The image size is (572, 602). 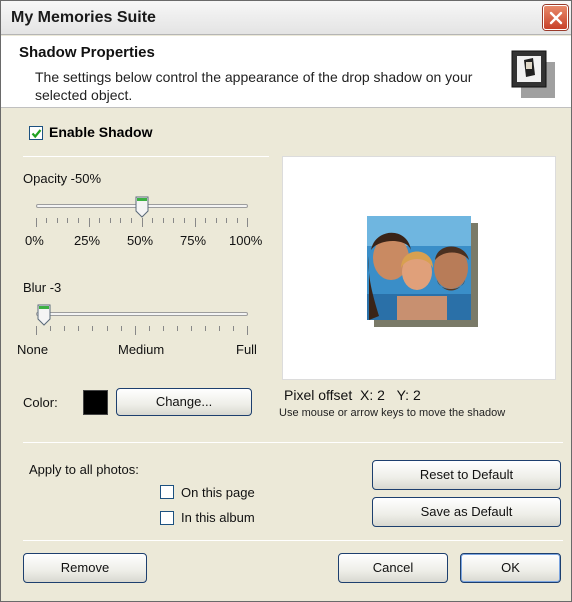 I want to click on color-swatch, so click(x=95, y=402).